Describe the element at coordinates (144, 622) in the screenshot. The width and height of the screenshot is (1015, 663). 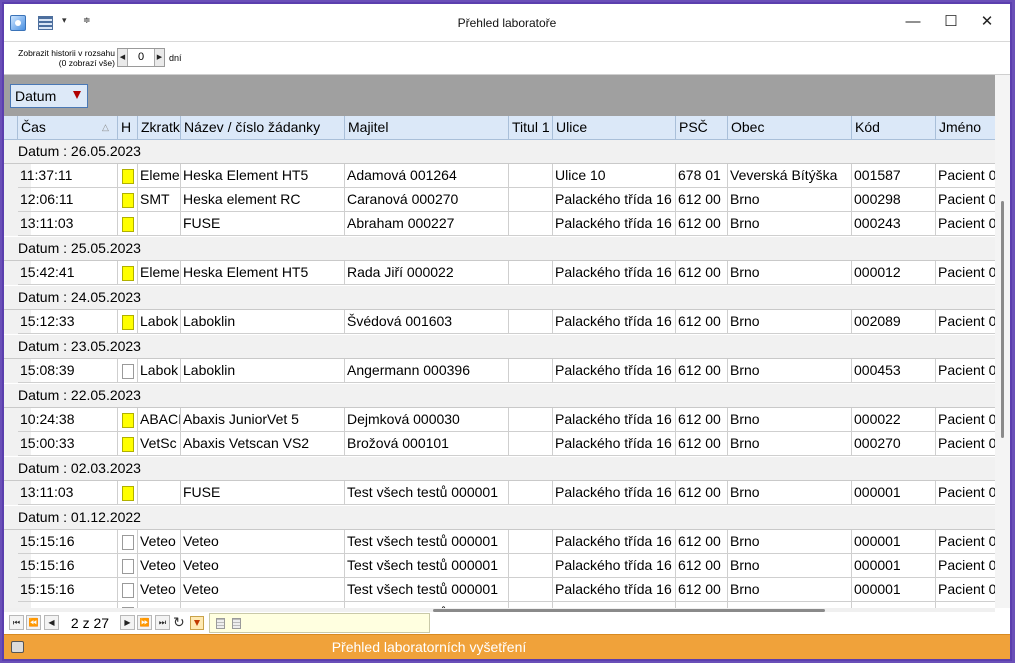
I see `next-page-button: ⏩` at that location.